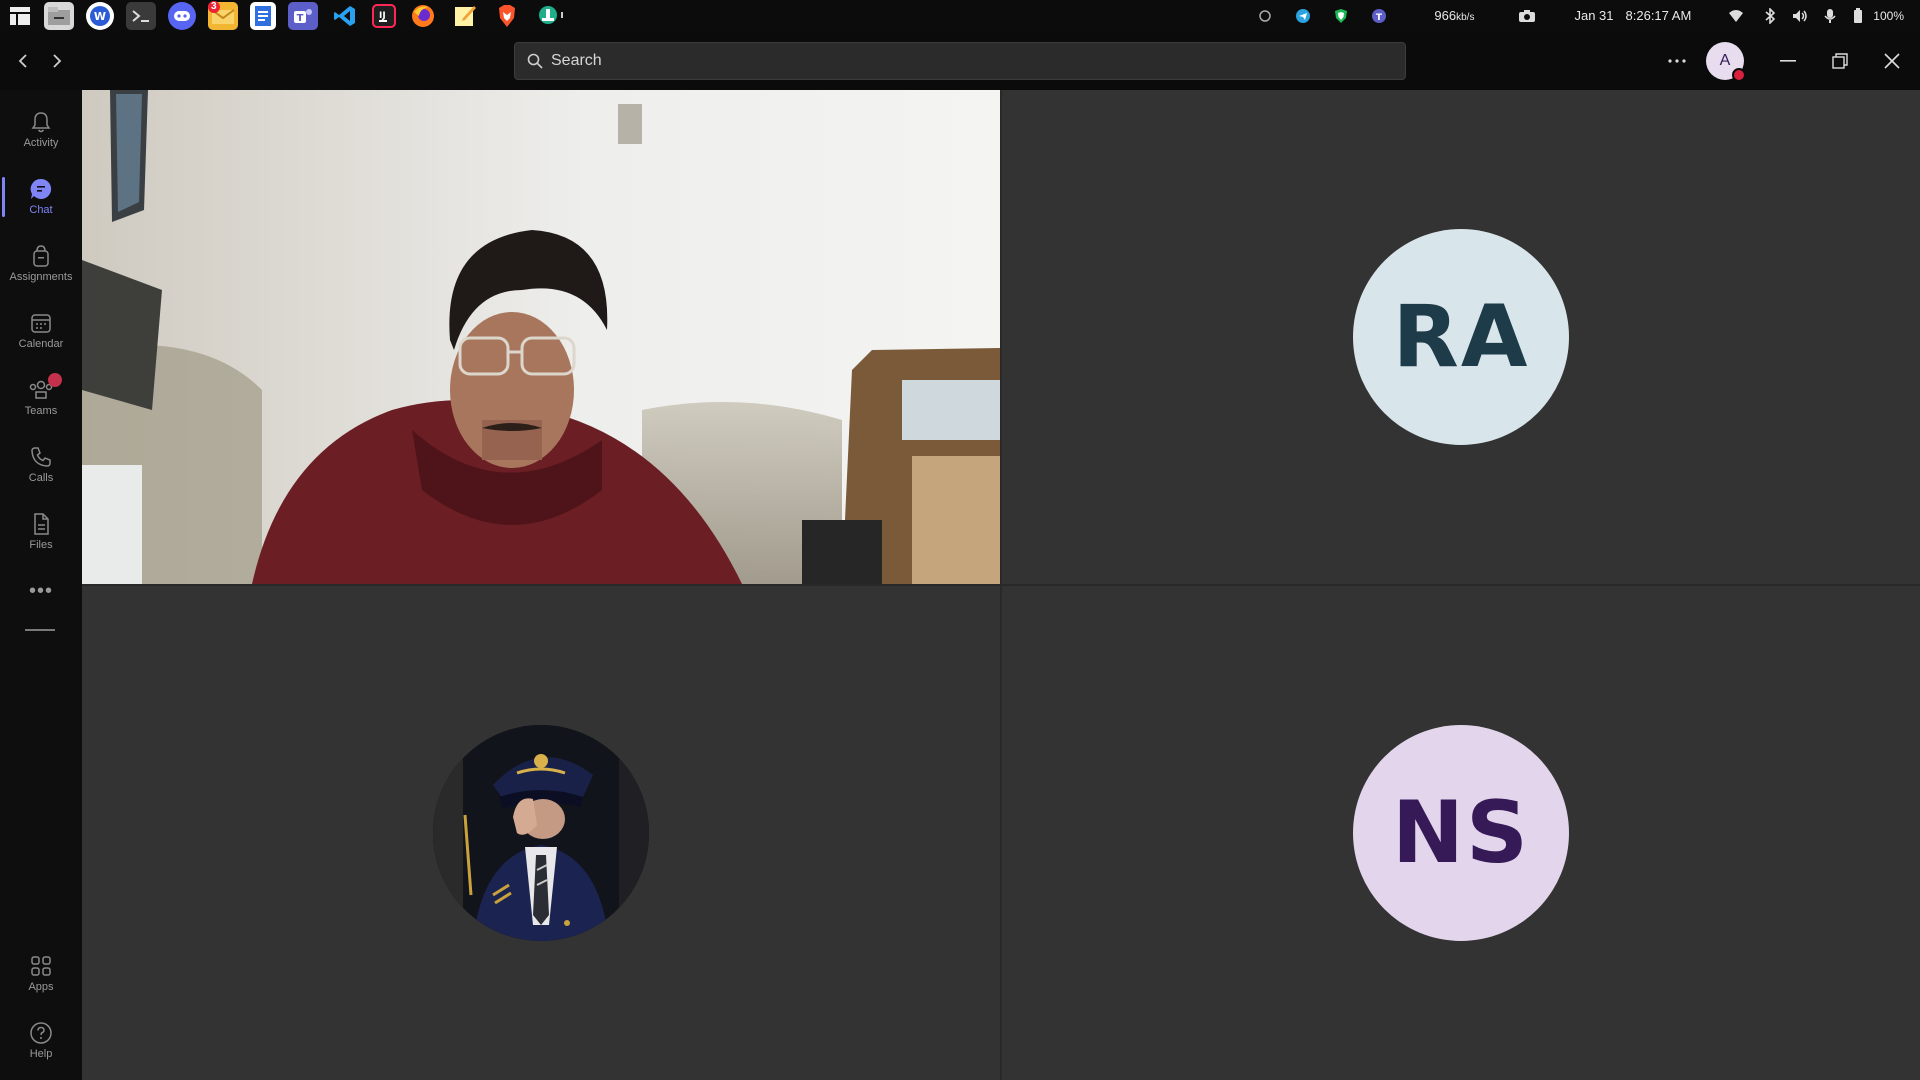 The image size is (1920, 1080). What do you see at coordinates (41, 456) in the screenshot?
I see `phone-icon` at bounding box center [41, 456].